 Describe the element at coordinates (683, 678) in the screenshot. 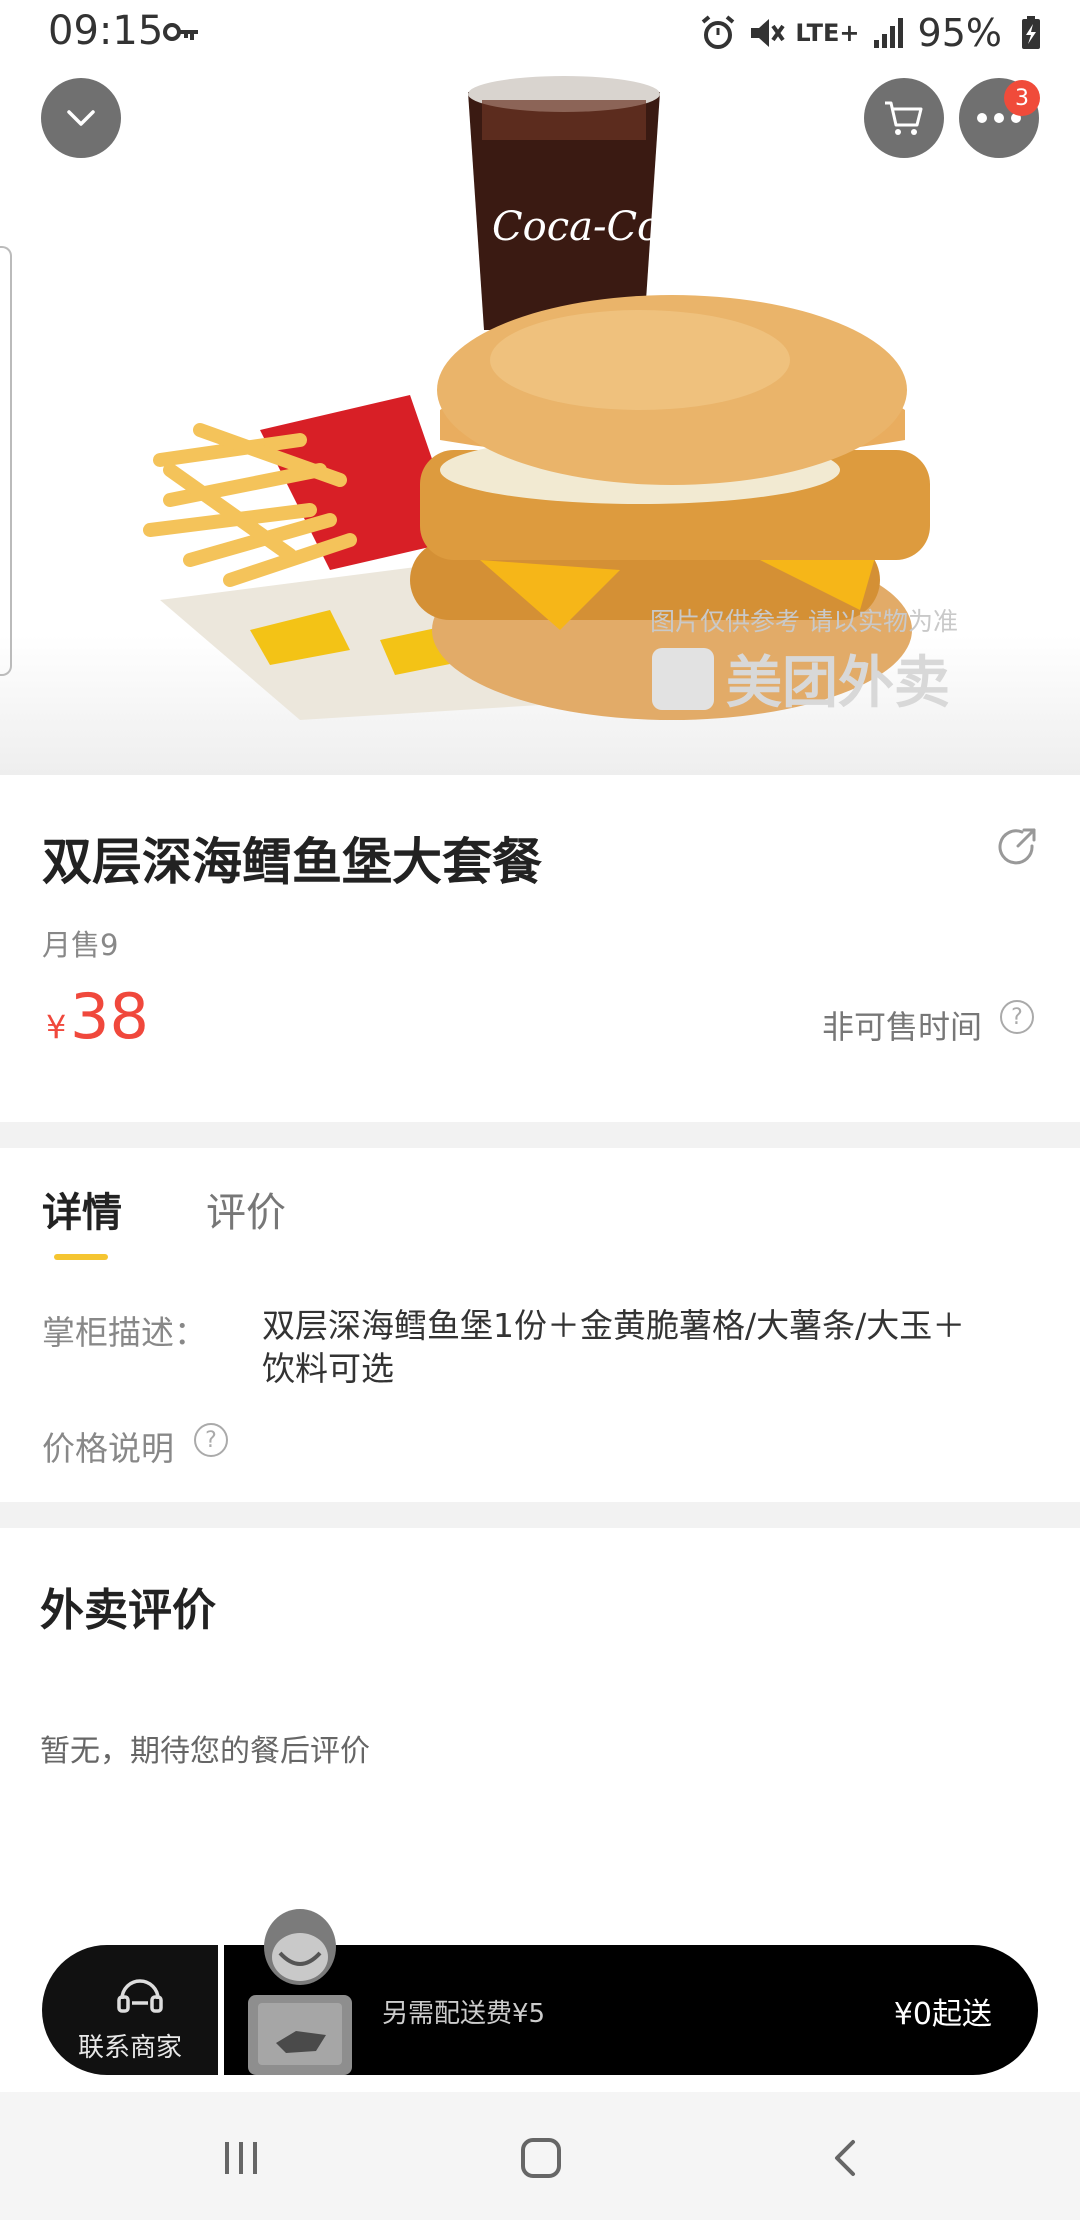

I see `meituan-logo-icon` at that location.